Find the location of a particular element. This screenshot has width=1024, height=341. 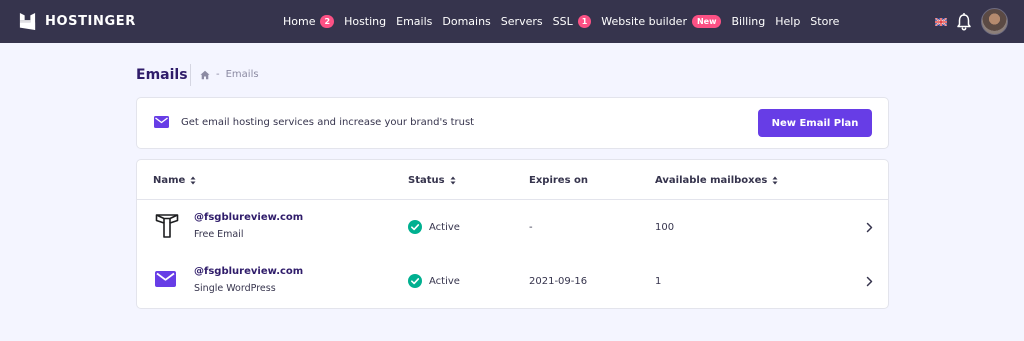

nav-item-label: Domains is located at coordinates (466, 21).